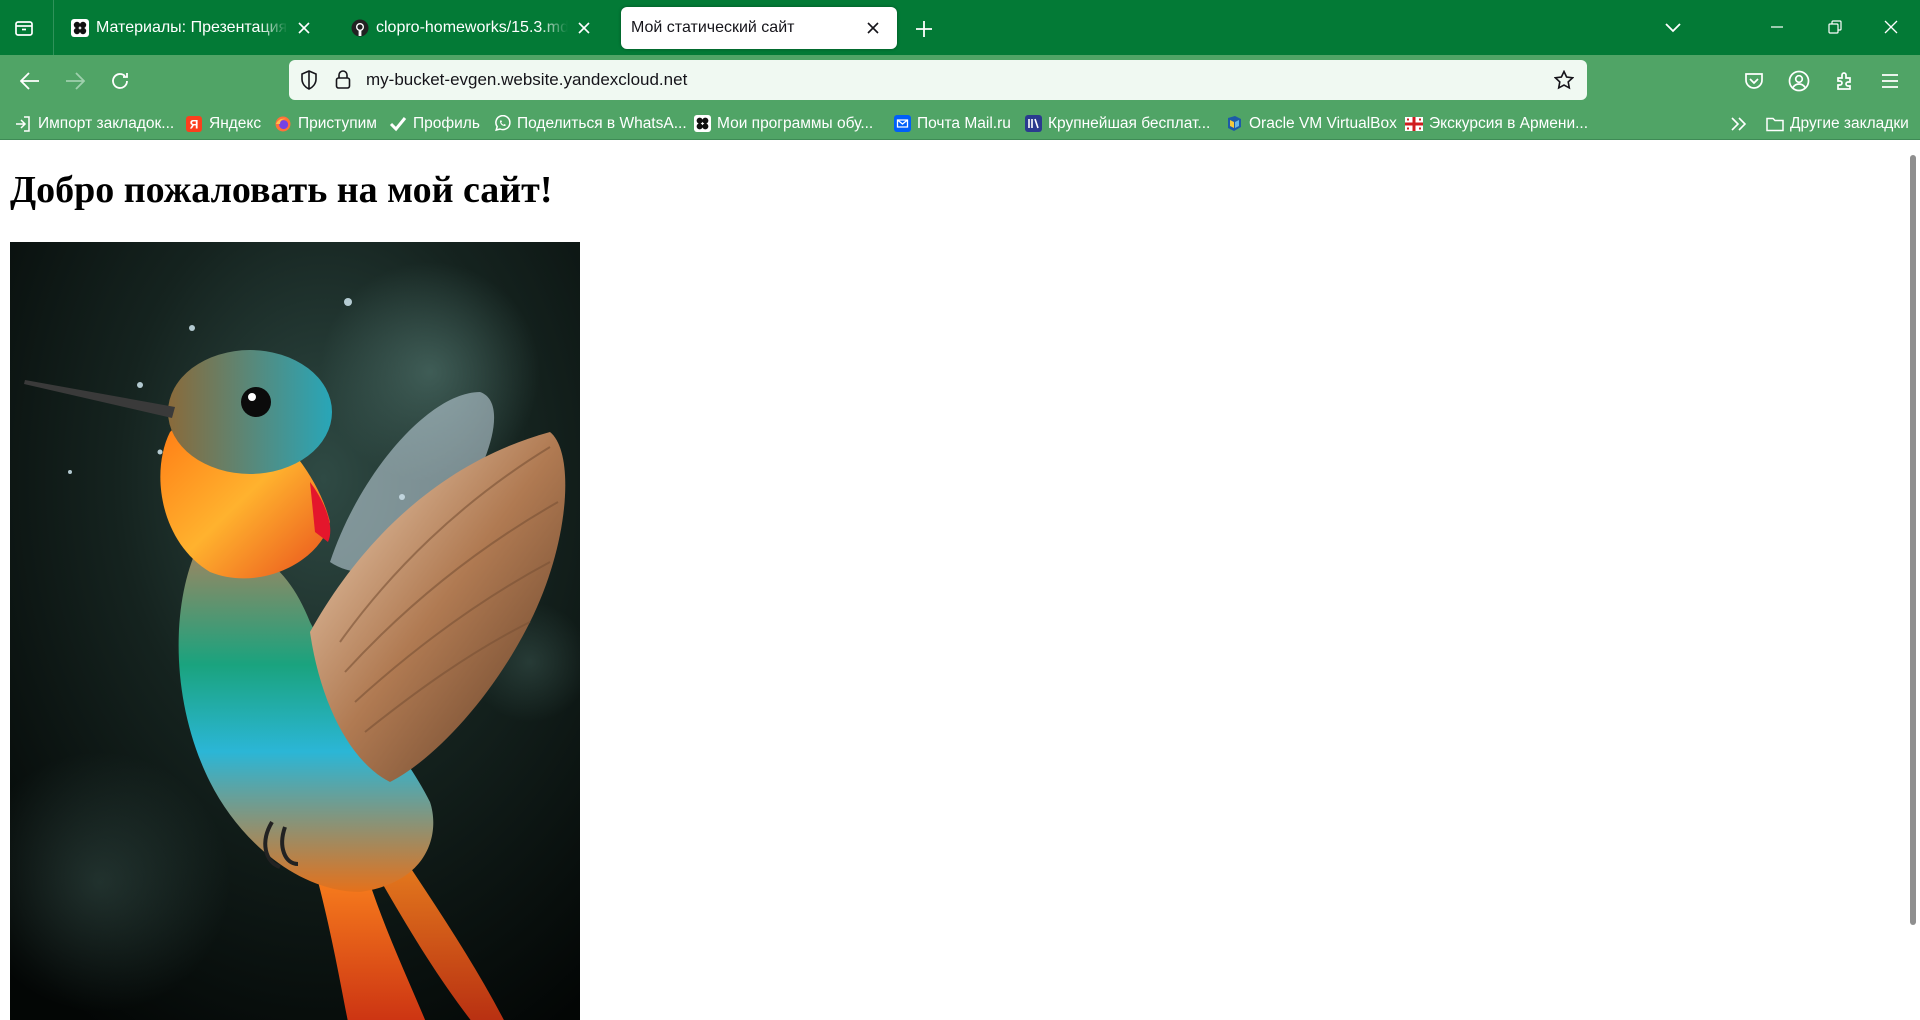  Describe the element at coordinates (938, 80) in the screenshot. I see `address-bar: my-bucket-evgen.website.yandexcloud.net` at that location.